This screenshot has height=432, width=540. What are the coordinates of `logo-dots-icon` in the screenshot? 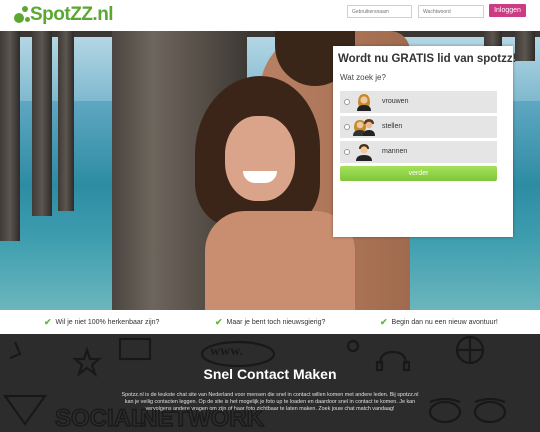 It's located at (22, 15).